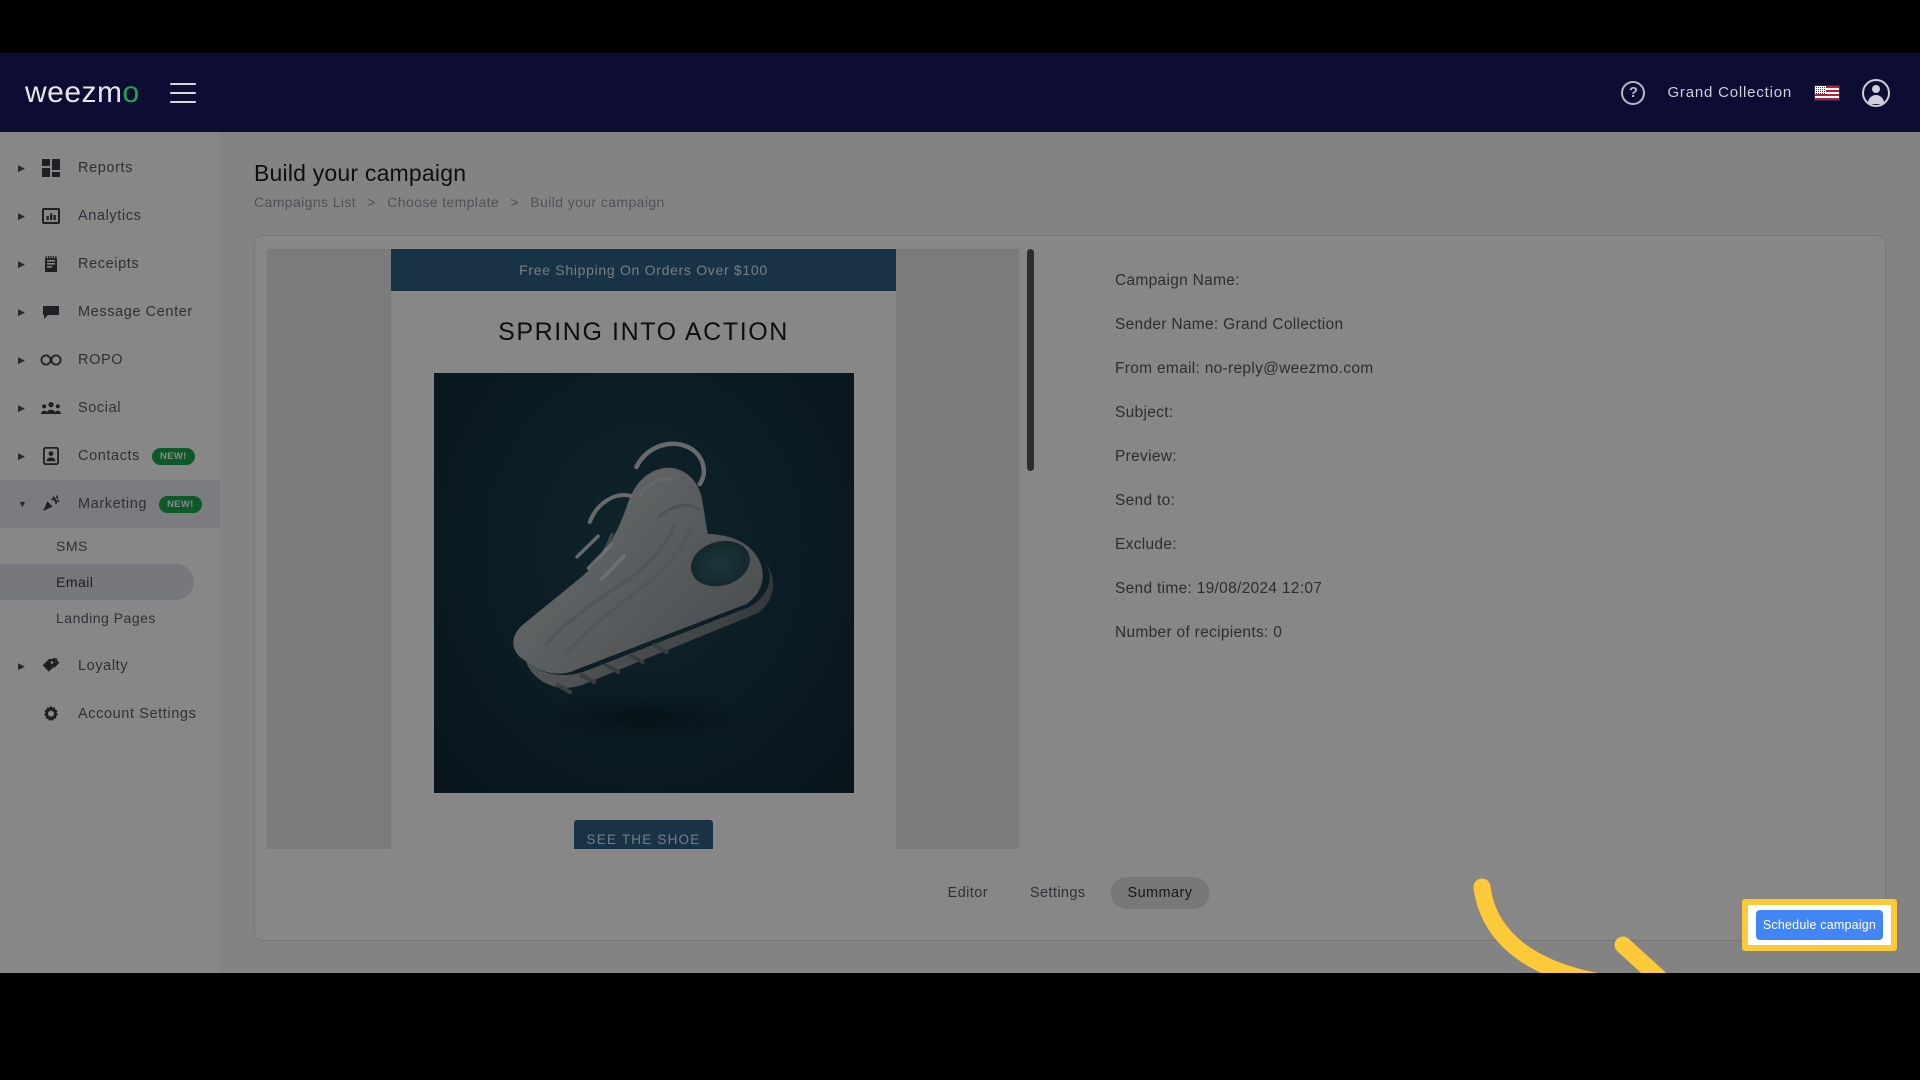 The image size is (1920, 1080). What do you see at coordinates (597, 202) in the screenshot?
I see `breadcrumb-build-your-campaign: Build your campaign` at bounding box center [597, 202].